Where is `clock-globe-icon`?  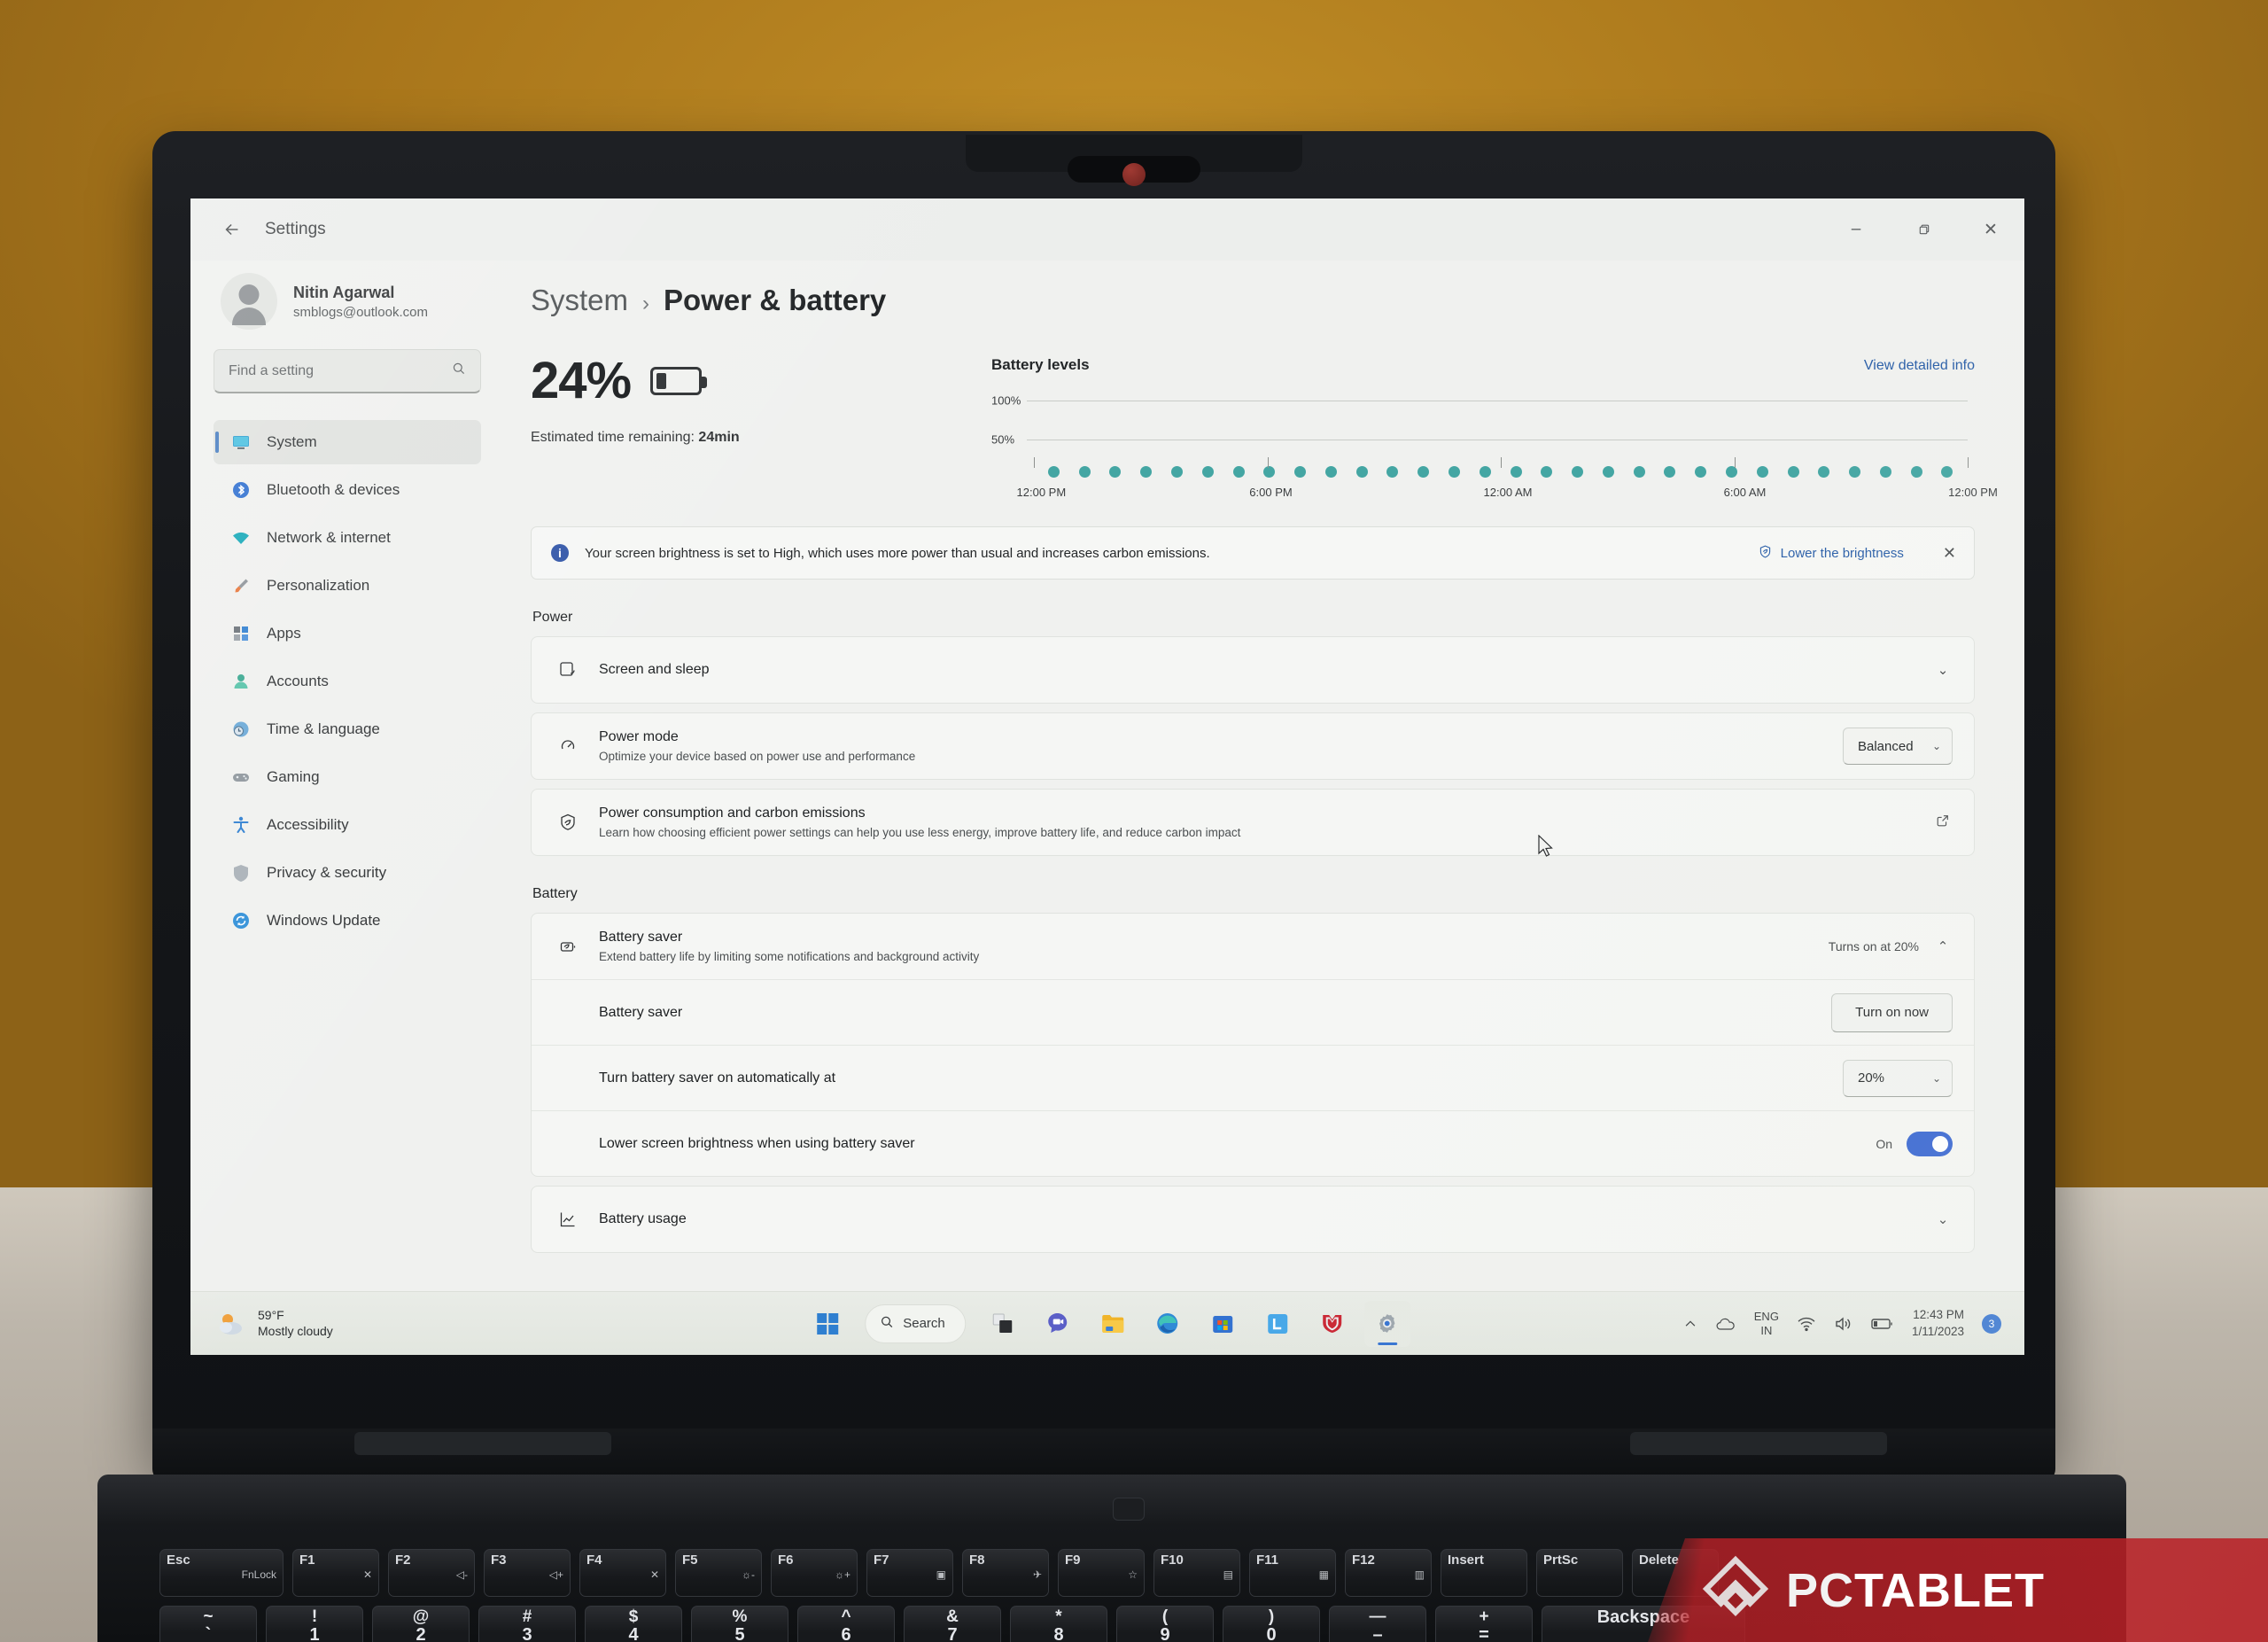 clock-globe-icon is located at coordinates (240, 729).